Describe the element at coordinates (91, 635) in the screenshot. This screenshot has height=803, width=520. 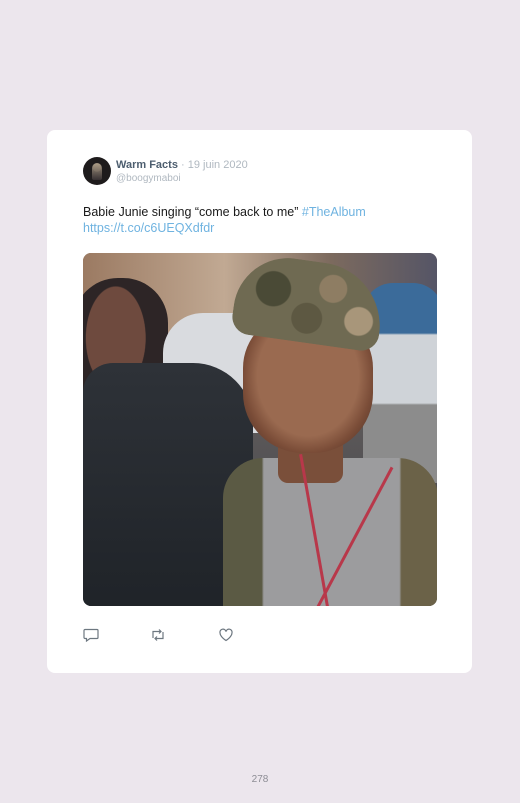
I see `comment-icon` at that location.